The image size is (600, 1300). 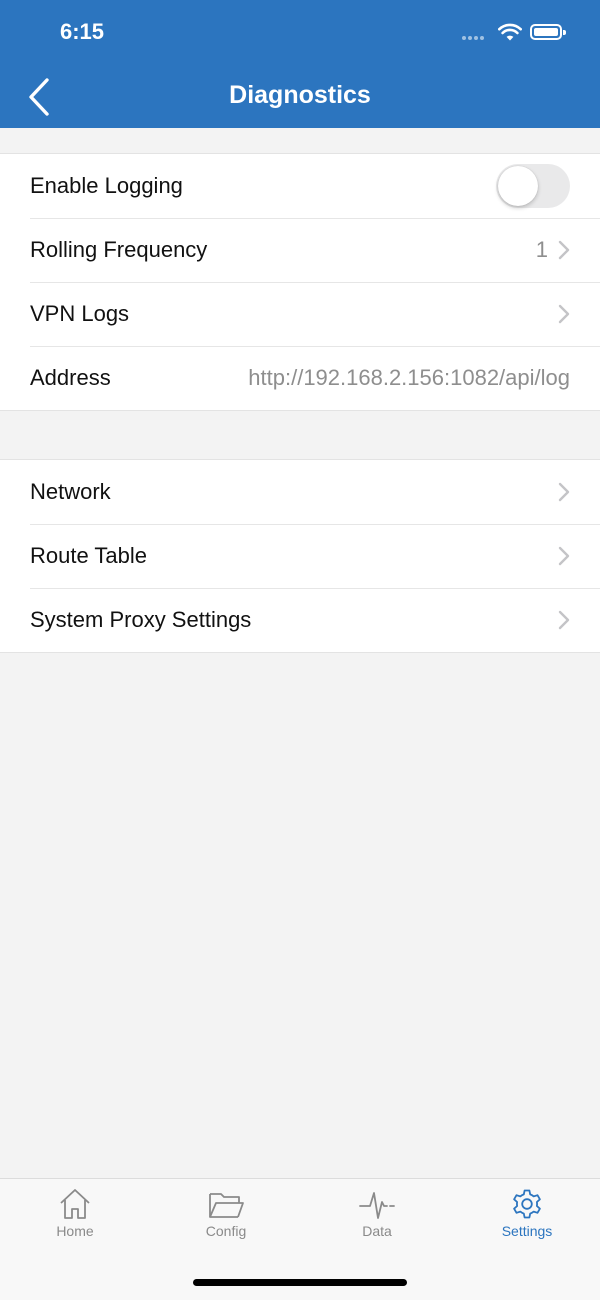 I want to click on wifi-icon, so click(x=510, y=32).